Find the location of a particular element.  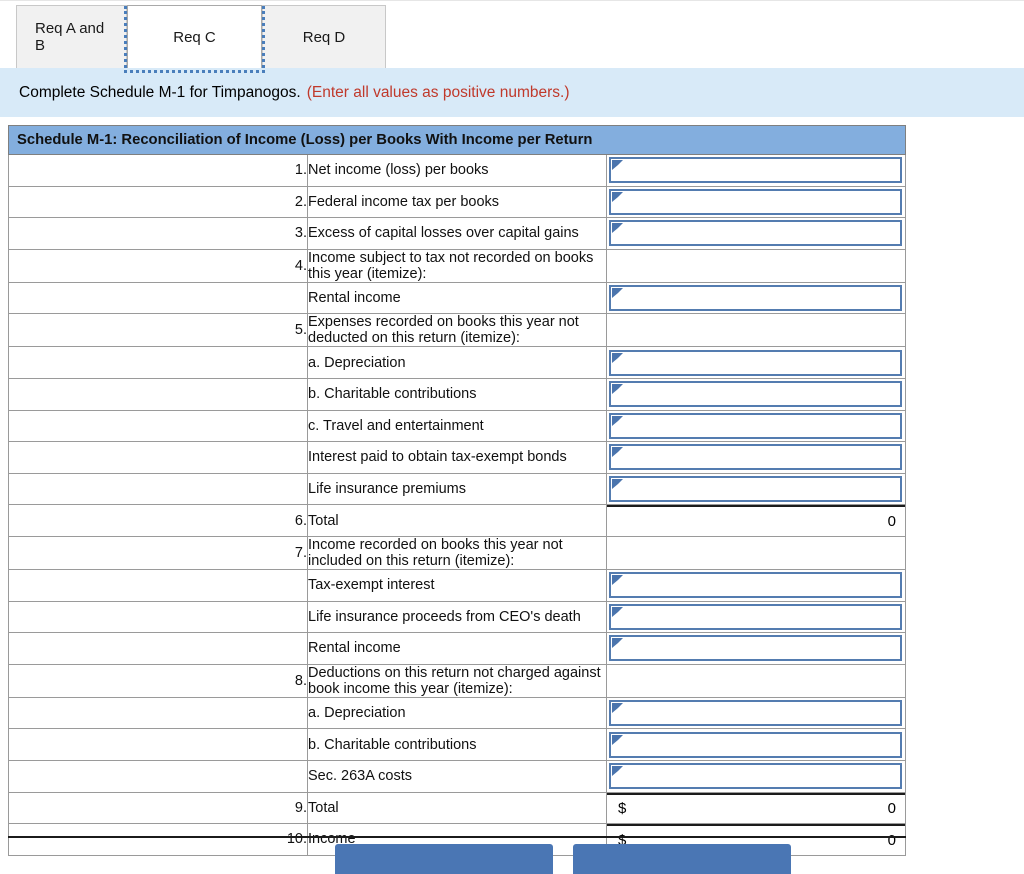

row-number: 4. is located at coordinates (158, 265).